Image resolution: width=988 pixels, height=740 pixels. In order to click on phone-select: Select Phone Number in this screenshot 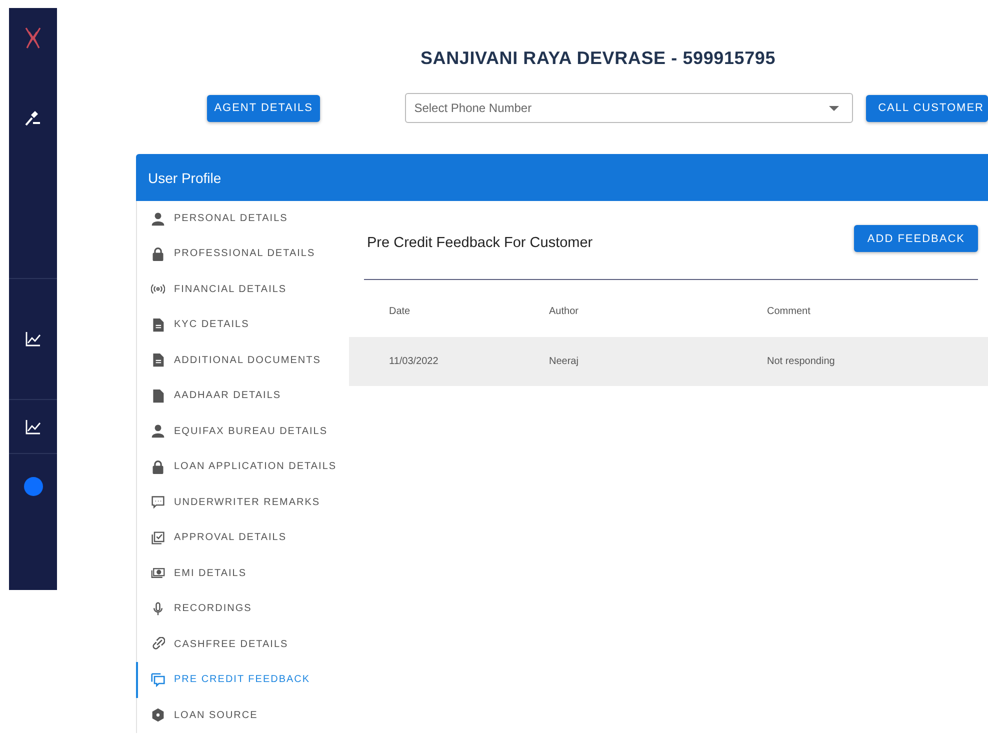, I will do `click(629, 108)`.